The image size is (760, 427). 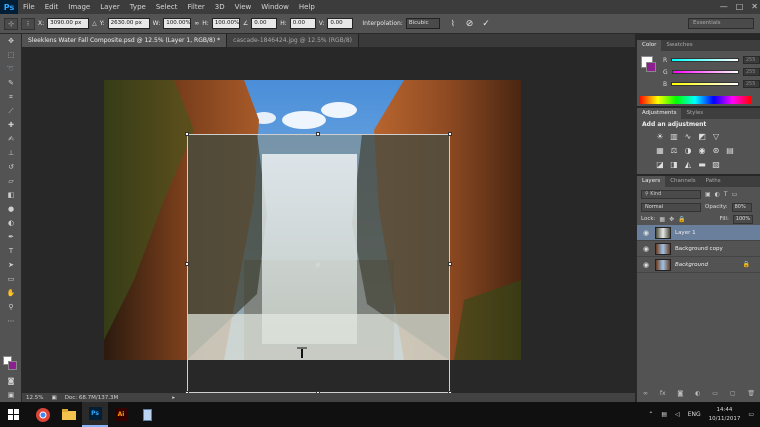 I want to click on zoom-tool-icon: ⚲, so click(x=11, y=307).